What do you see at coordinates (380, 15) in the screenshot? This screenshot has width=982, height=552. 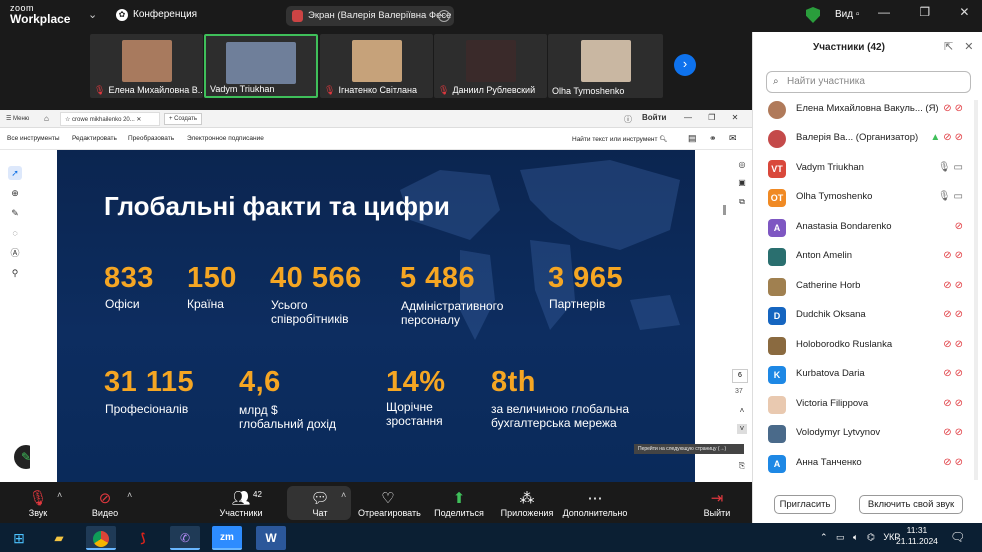 I see `screen-share-label: Экран (Валерія Валеріївна Фесе` at bounding box center [380, 15].